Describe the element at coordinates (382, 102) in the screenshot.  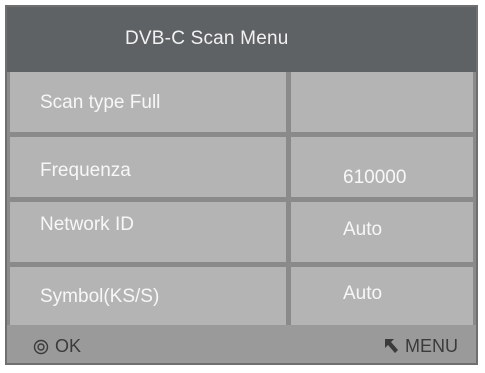
I see `scan-type-value-cell` at that location.